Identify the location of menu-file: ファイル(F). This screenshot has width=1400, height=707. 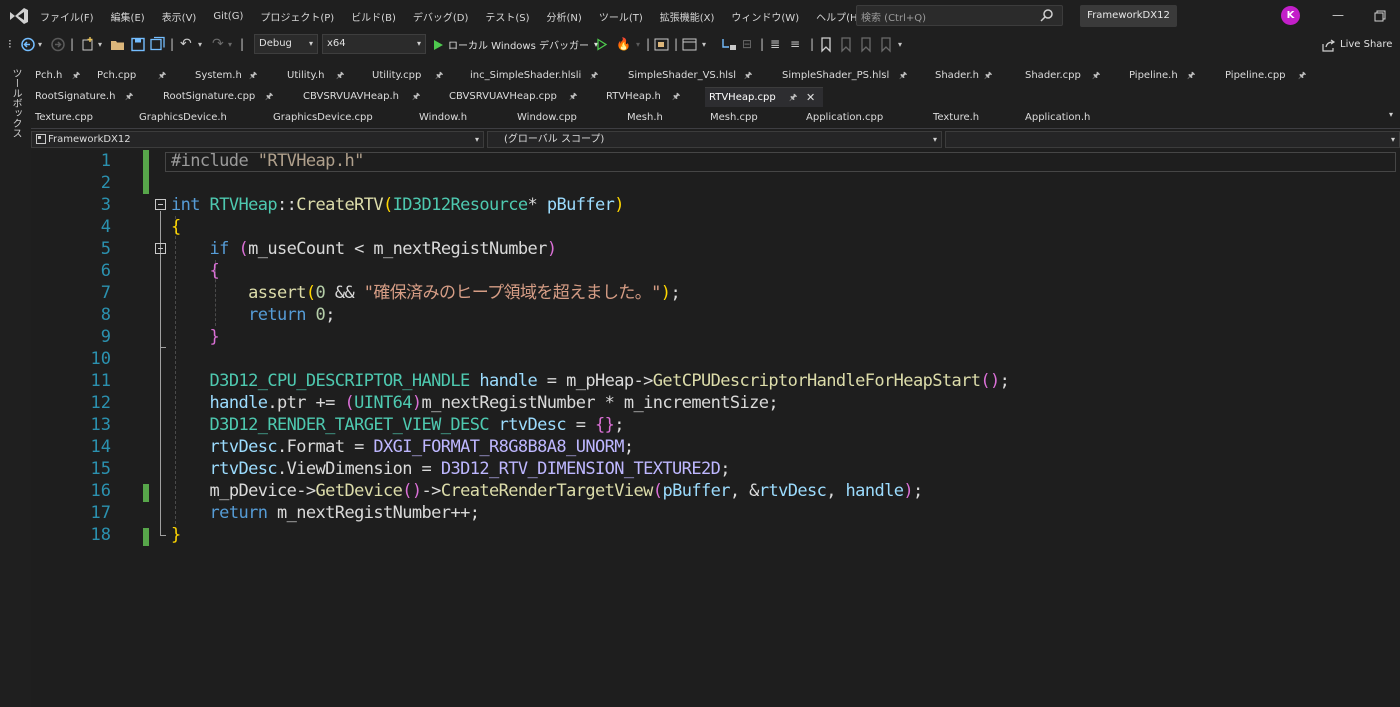
(67, 16).